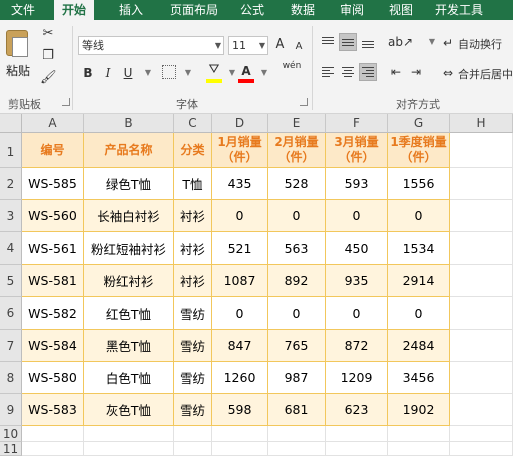  I want to click on row-header-7: 7, so click(11, 346).